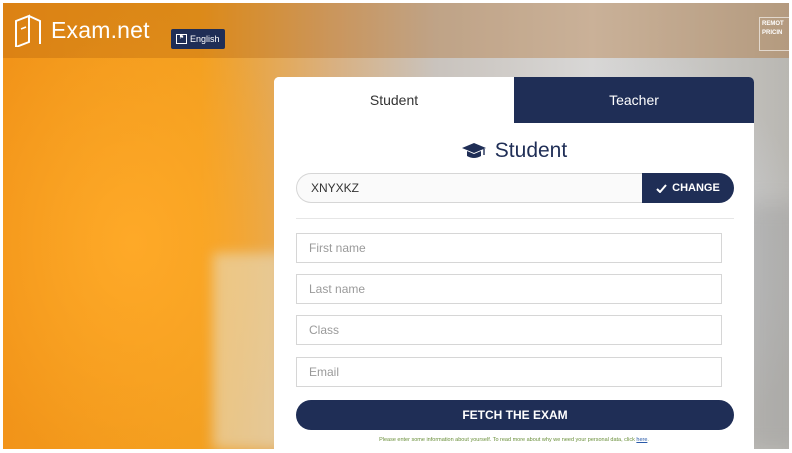 The image size is (792, 453). I want to click on class-field: Class, so click(509, 330).